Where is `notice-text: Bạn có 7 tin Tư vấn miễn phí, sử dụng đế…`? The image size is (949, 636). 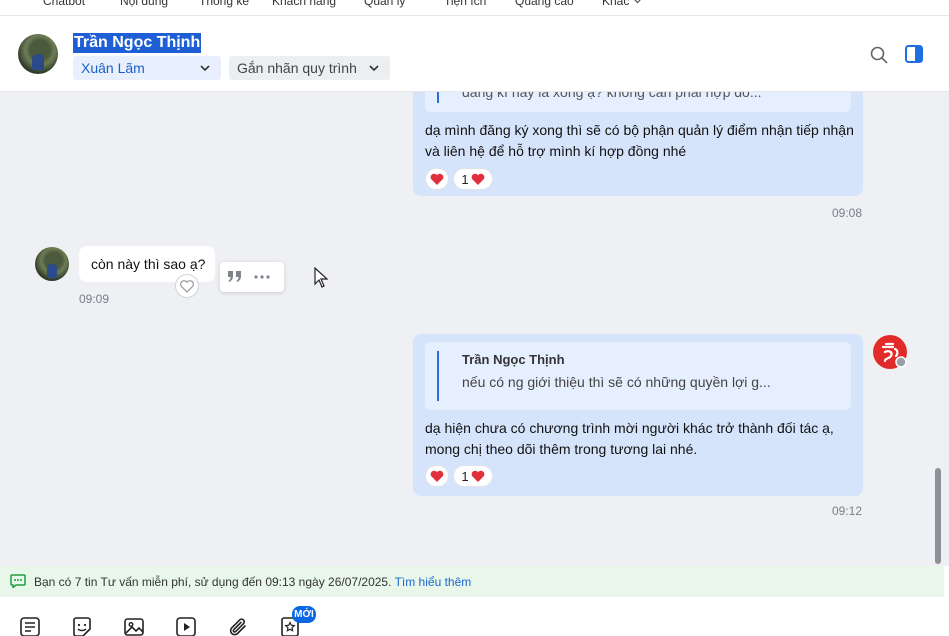 notice-text: Bạn có 7 tin Tư vấn miễn phí, sử dụng đế… is located at coordinates (252, 582).